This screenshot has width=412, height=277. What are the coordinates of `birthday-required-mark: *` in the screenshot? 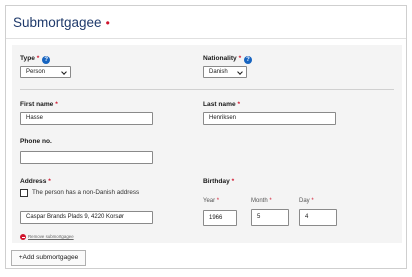 It's located at (233, 181).